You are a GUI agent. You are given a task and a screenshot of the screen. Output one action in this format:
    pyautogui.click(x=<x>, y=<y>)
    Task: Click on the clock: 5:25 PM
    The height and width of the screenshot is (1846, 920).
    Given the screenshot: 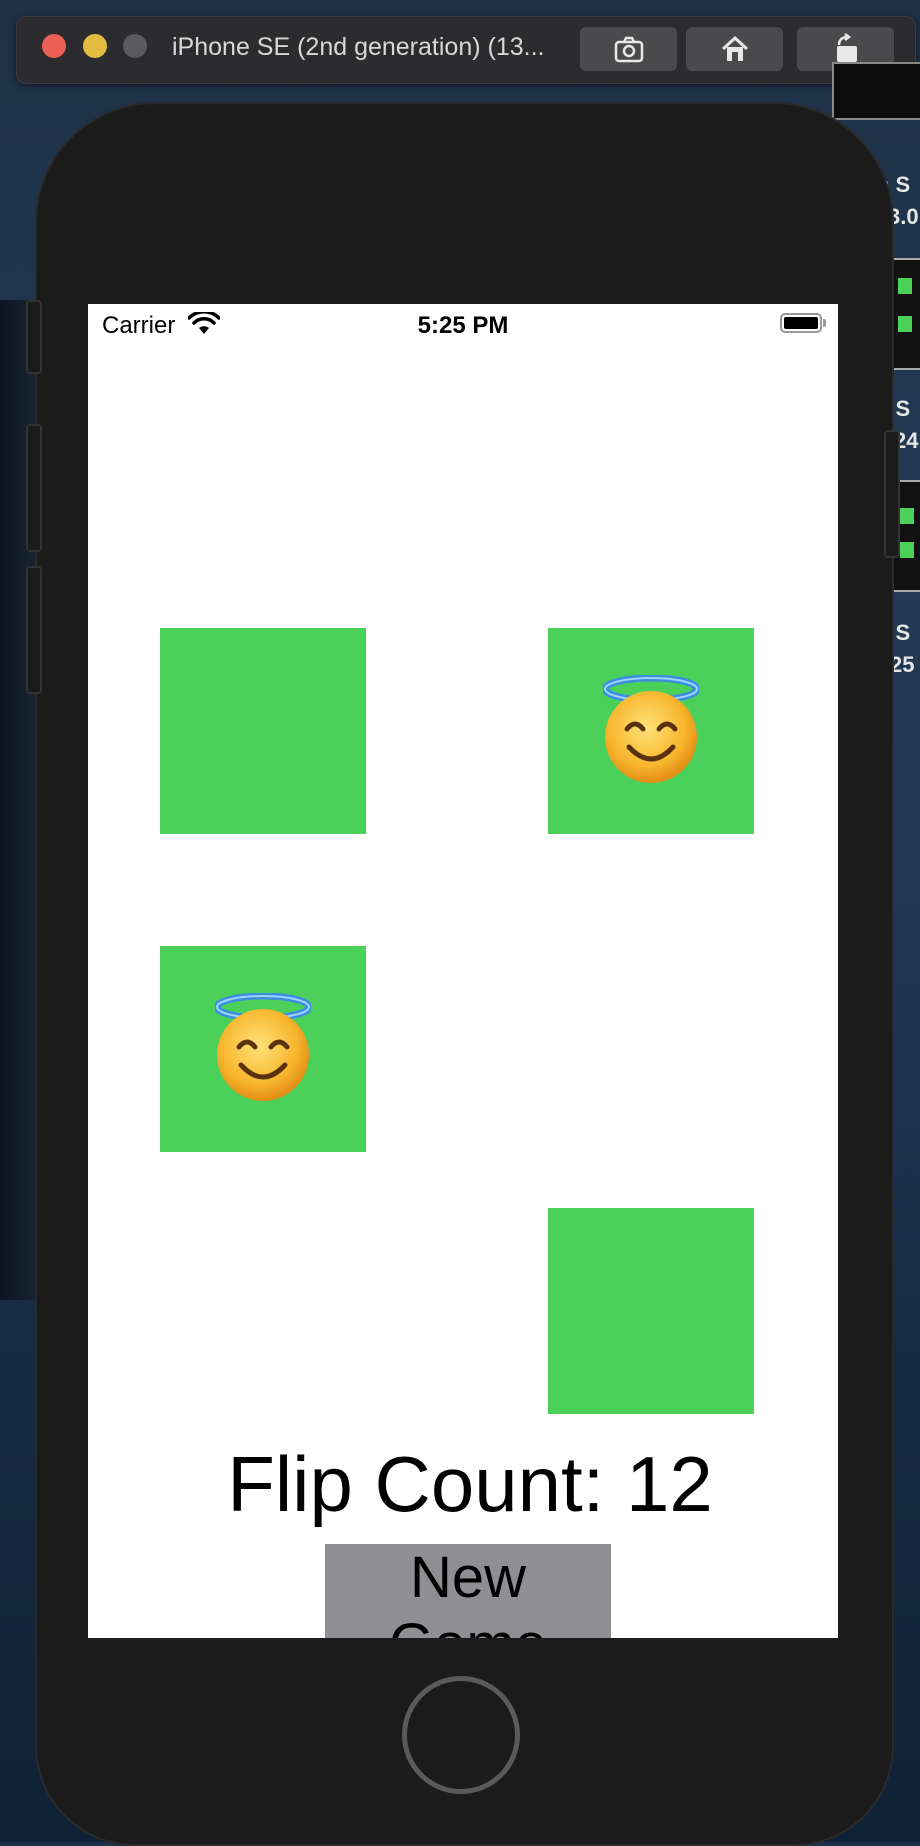 What is the action you would take?
    pyautogui.click(x=463, y=325)
    